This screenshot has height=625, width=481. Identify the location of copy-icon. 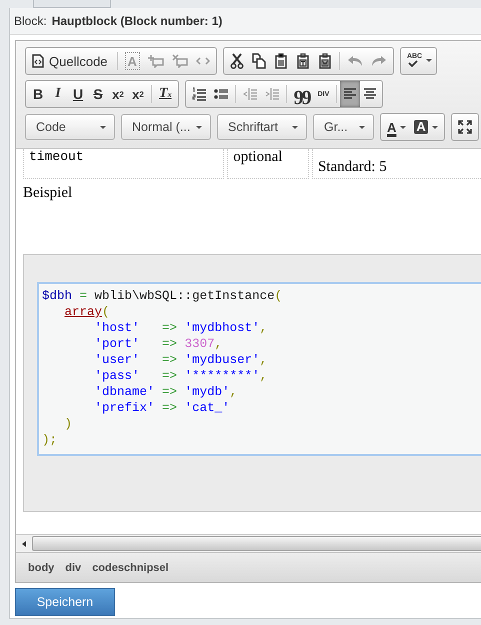
(259, 61).